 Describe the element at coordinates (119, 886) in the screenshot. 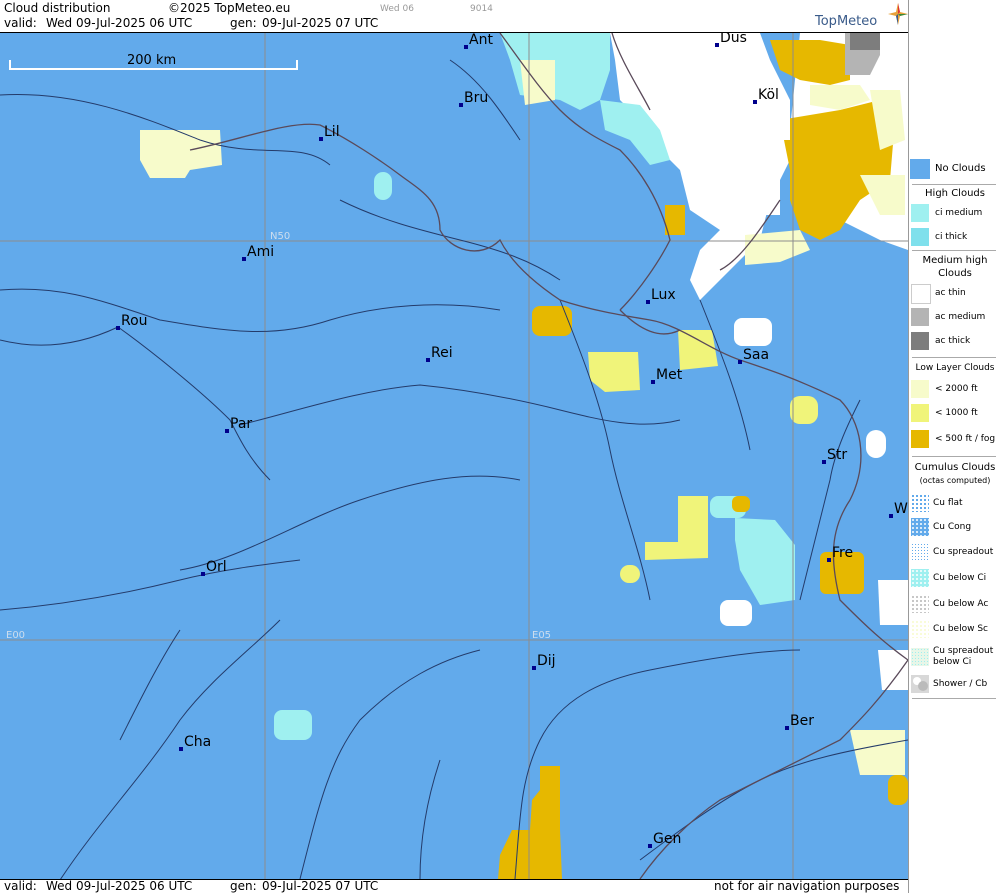

I see `footer-valid-time: Wed 09-Jul-2025 06 UTC` at that location.